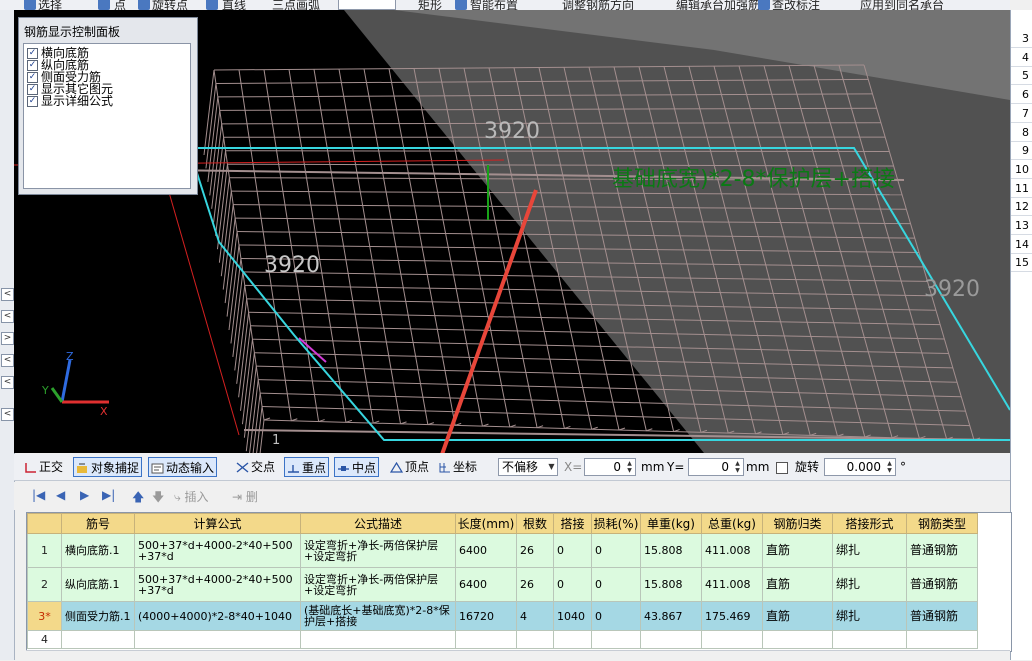 This screenshot has width=1032, height=661. I want to click on column-header: 损耗(%), so click(616, 524).